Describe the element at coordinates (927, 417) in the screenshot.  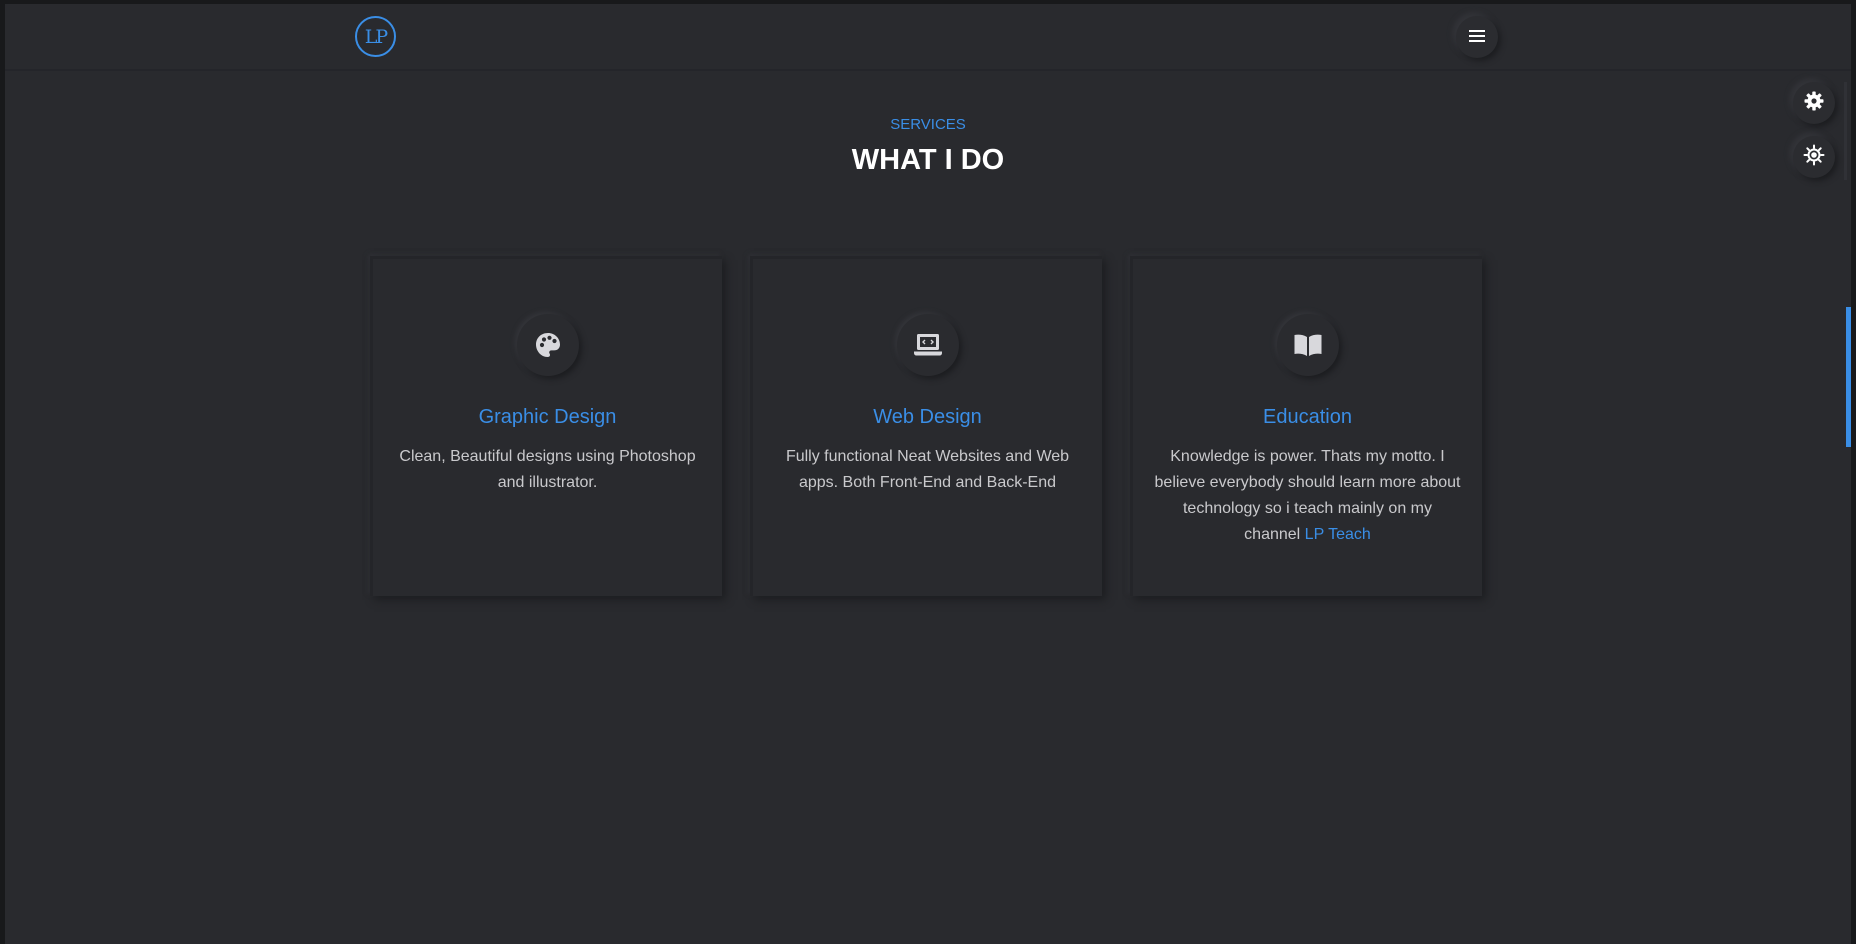
I see `card-title: Web Design` at that location.